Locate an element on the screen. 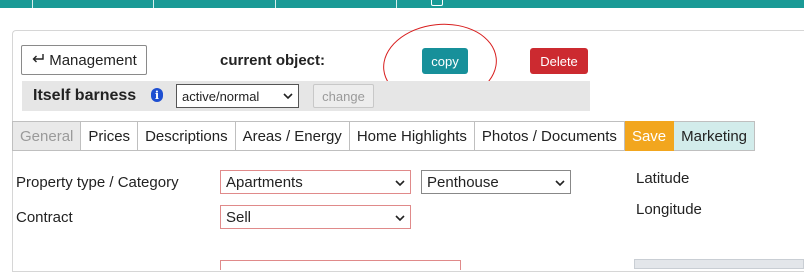  top-nav-bar is located at coordinates (402, 4).